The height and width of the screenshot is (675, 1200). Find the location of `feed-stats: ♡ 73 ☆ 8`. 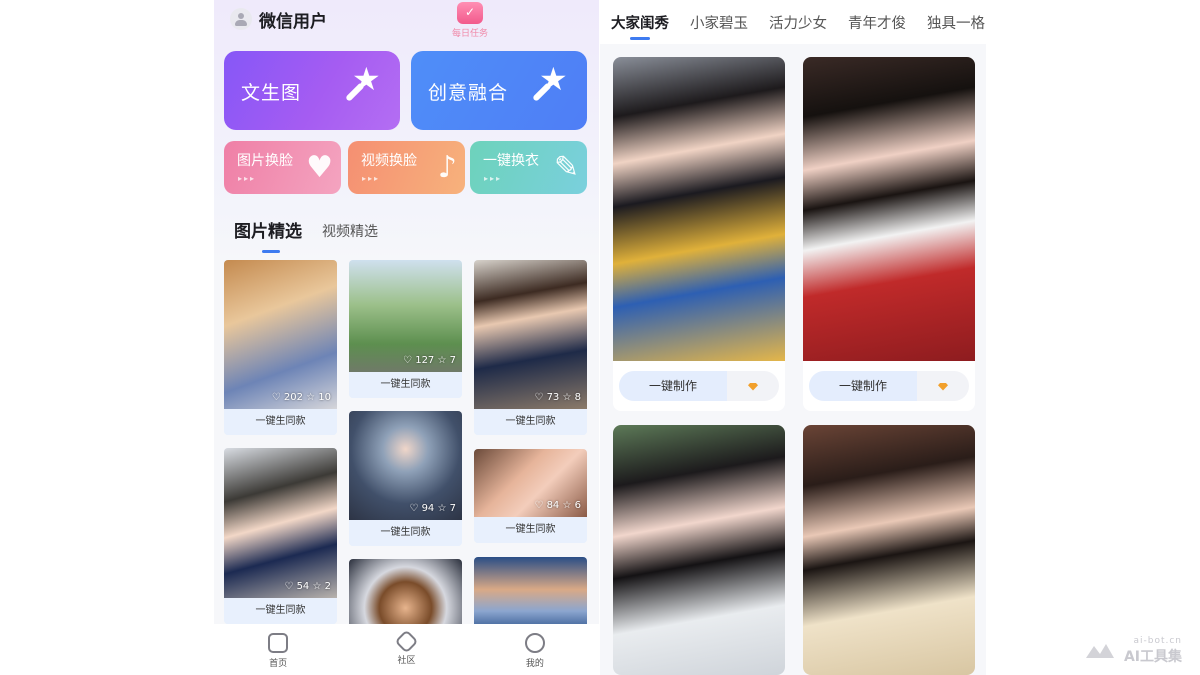

feed-stats: ♡ 73 ☆ 8 is located at coordinates (557, 397).